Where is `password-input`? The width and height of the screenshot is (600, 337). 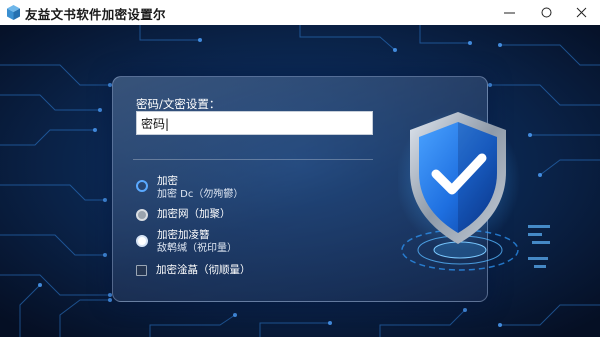
password-input is located at coordinates (254, 123).